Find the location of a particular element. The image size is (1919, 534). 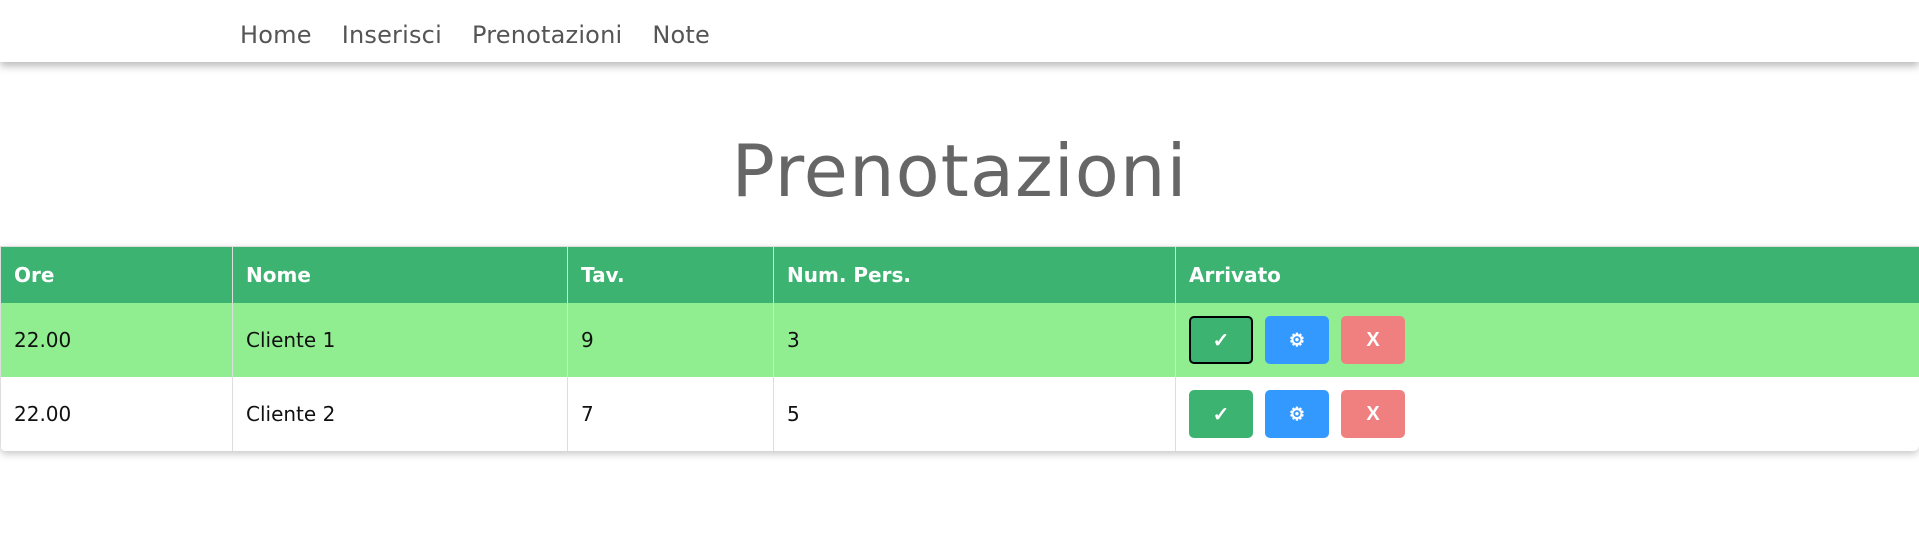

nav-links: Home Inserisci Prenotazioni Note is located at coordinates (475, 35).